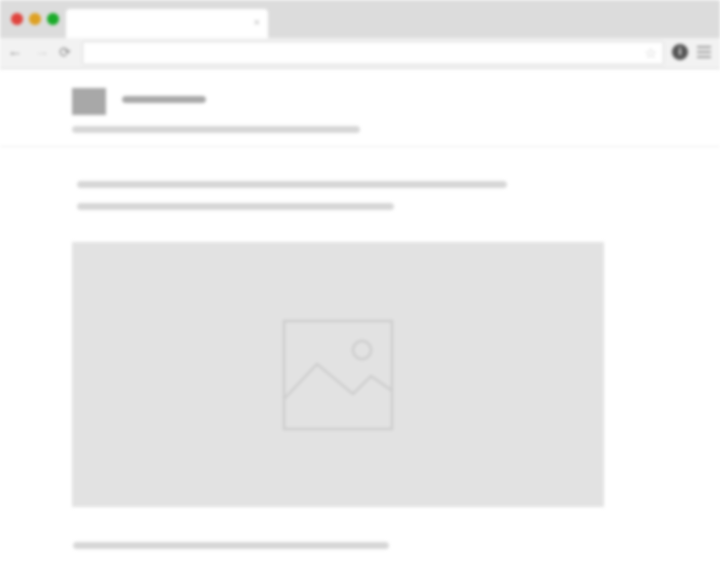 This screenshot has height=581, width=720. I want to click on bookmark-star-icon: ☆, so click(650, 53).